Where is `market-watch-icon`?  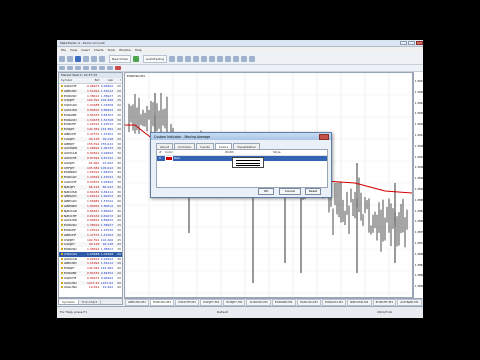 market-watch-icon is located at coordinates (78, 58).